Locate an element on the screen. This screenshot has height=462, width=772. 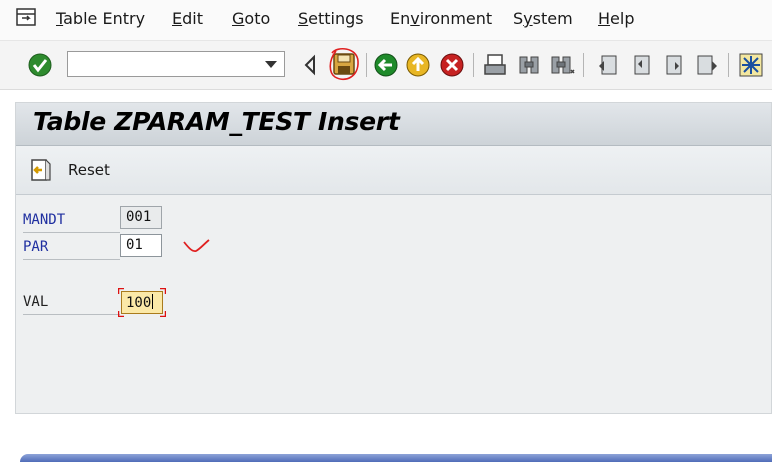
val-field: 100 is located at coordinates (142, 302).